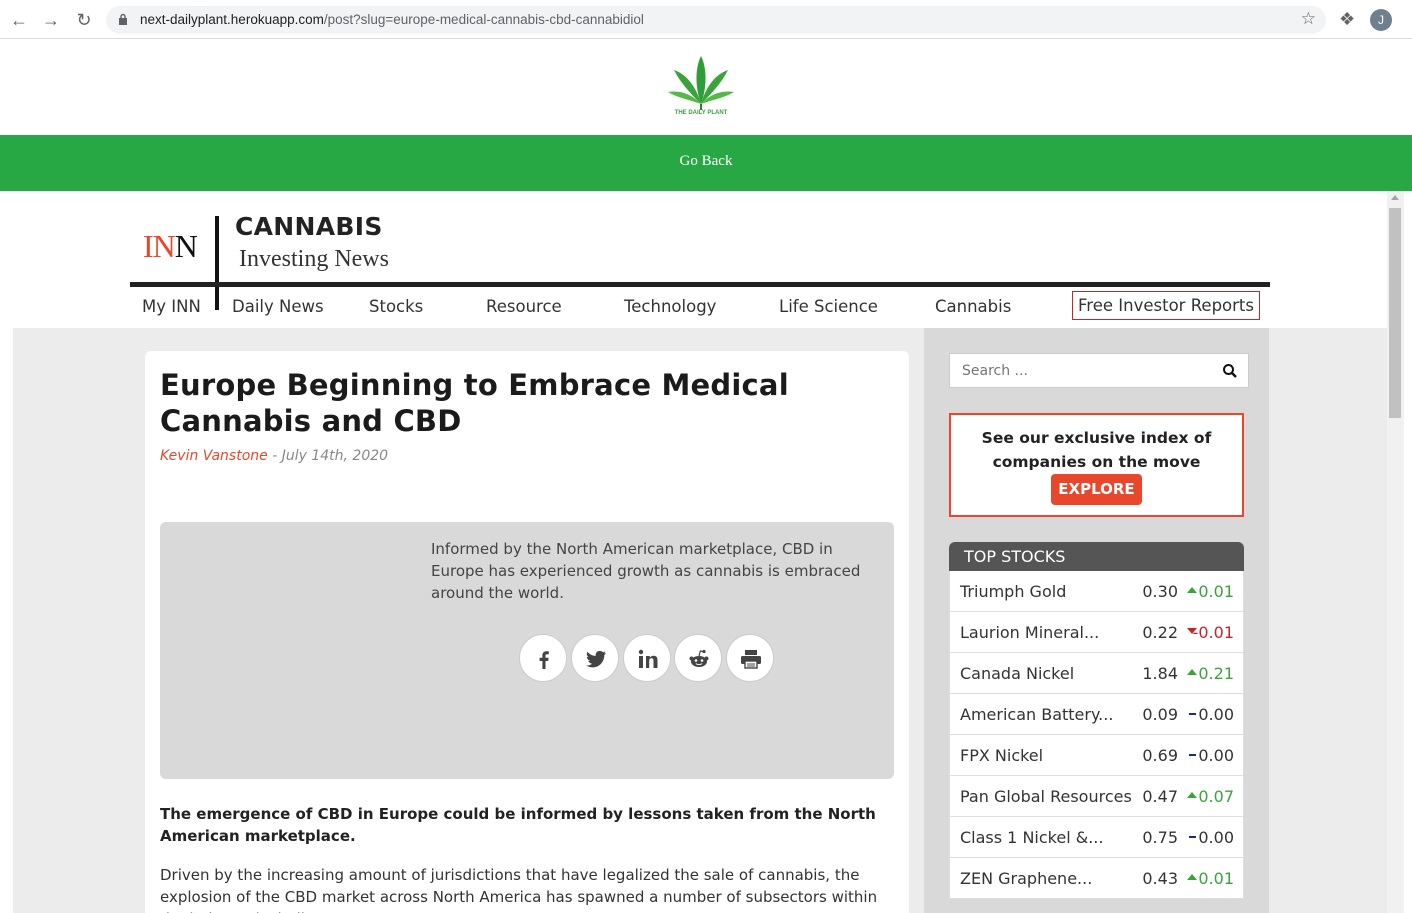 The height and width of the screenshot is (913, 1412). I want to click on back-arrow-icon: ←, so click(19, 20).